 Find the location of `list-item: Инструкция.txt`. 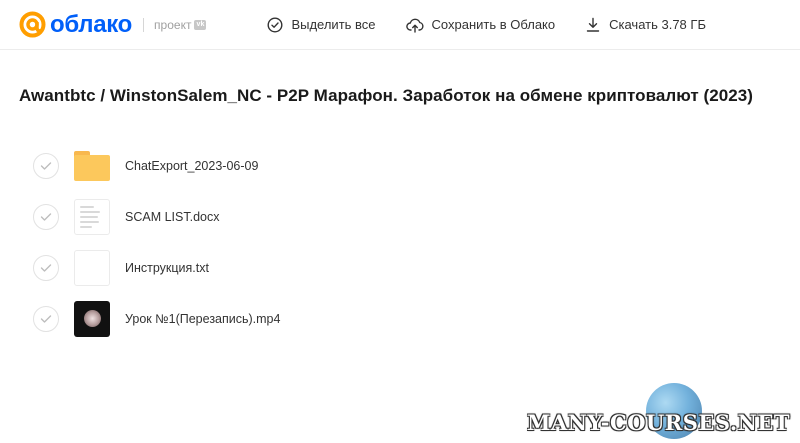

list-item: Инструкция.txt is located at coordinates (233, 267).